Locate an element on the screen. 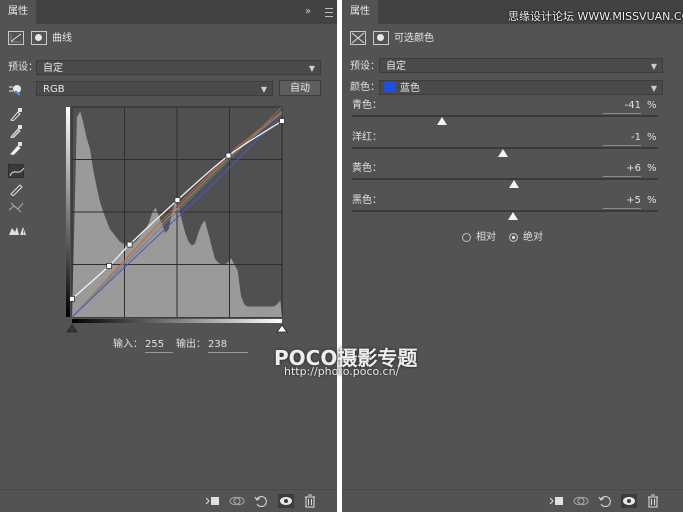 The height and width of the screenshot is (512, 683). input-readout: 输入： 255 is located at coordinates (143, 345).